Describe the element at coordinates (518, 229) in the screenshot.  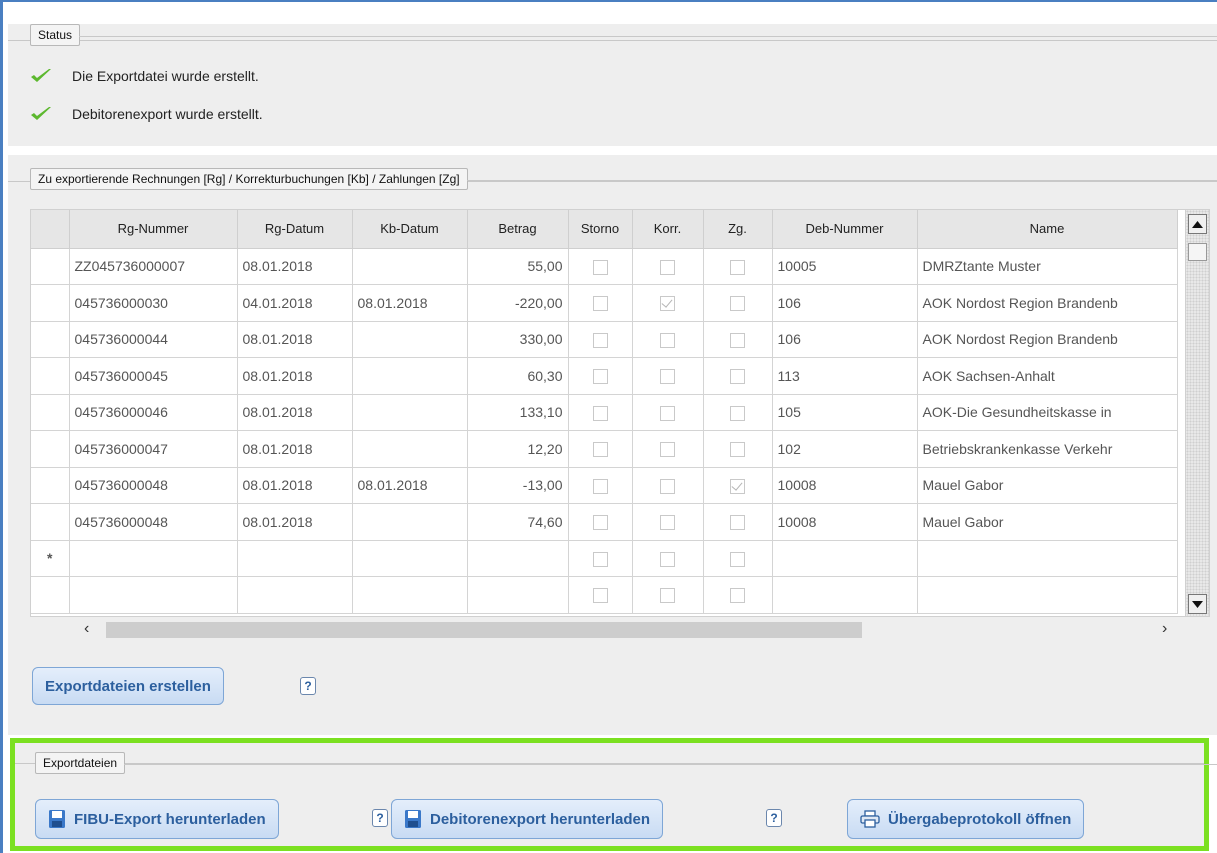
I see `column-header-betrag: Betrag` at that location.